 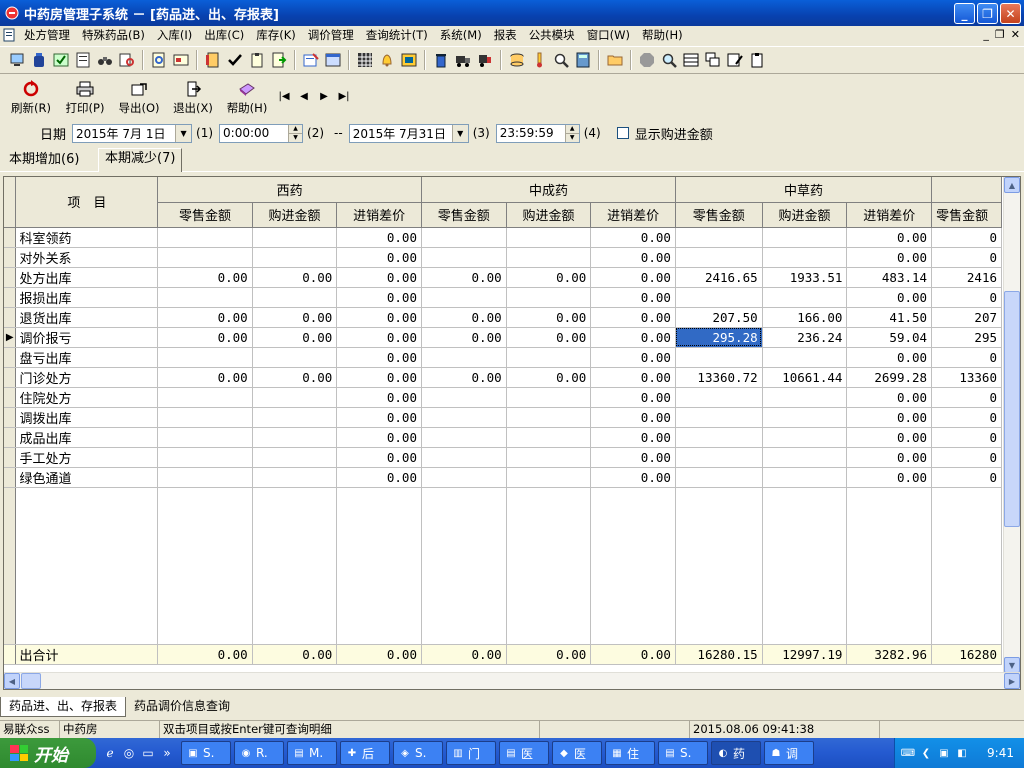 I want to click on taskbar-button: ▦ 住, so click(x=630, y=753).